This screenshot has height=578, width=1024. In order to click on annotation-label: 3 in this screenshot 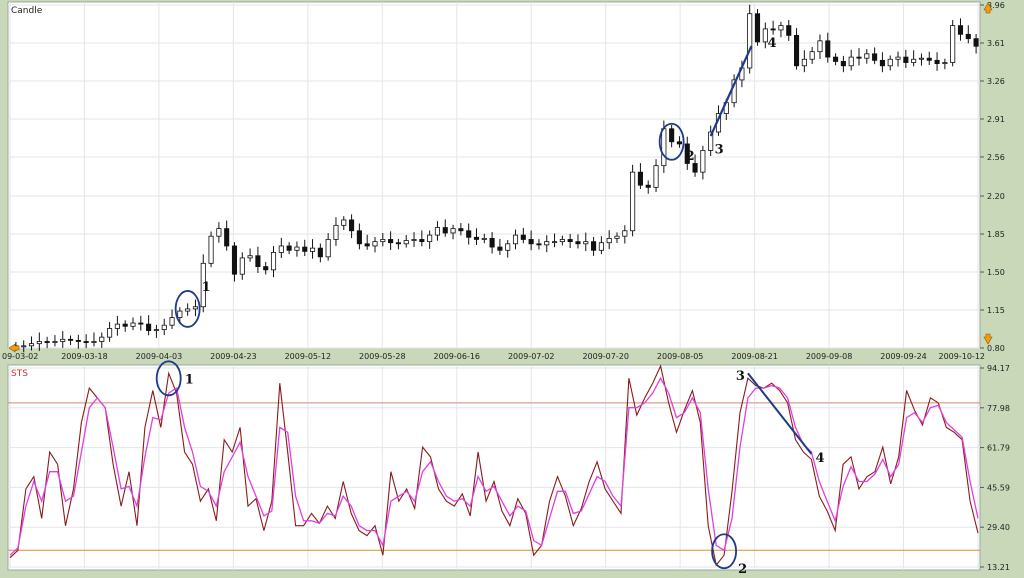, I will do `click(719, 150)`.